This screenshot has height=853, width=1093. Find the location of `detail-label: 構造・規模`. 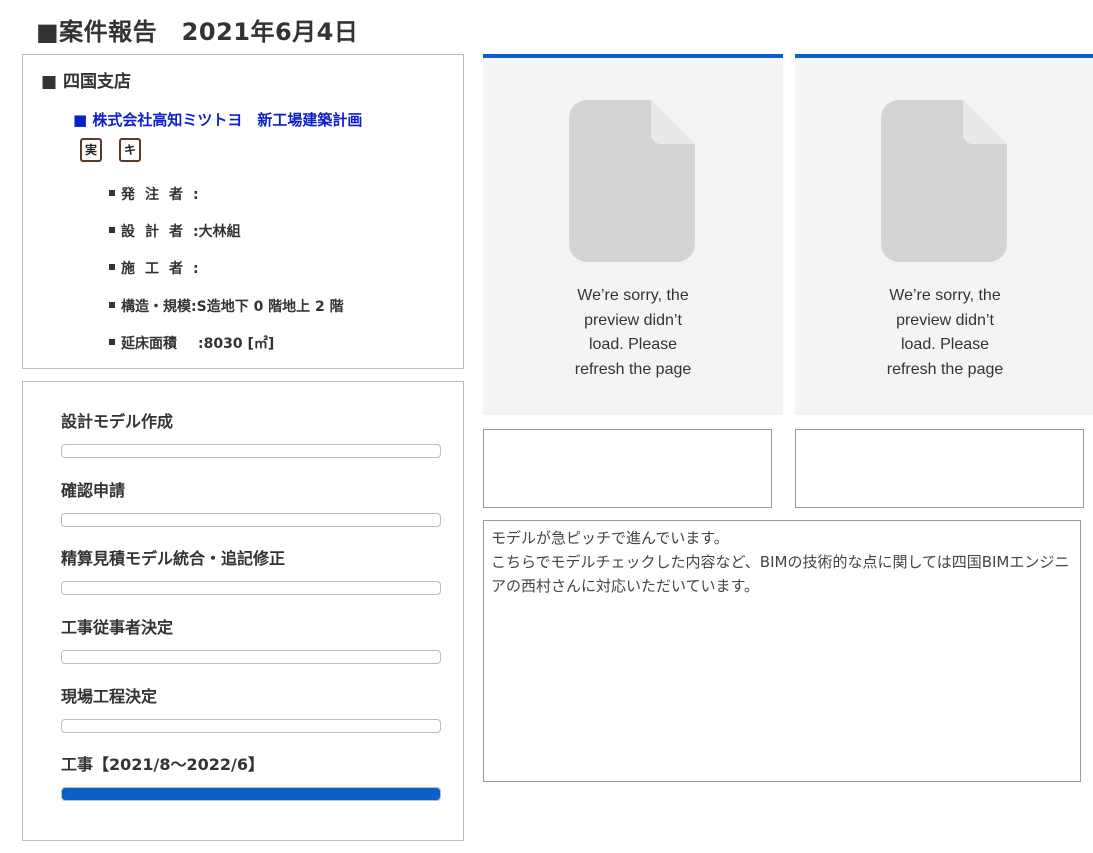

detail-label: 構造・規模 is located at coordinates (156, 307).